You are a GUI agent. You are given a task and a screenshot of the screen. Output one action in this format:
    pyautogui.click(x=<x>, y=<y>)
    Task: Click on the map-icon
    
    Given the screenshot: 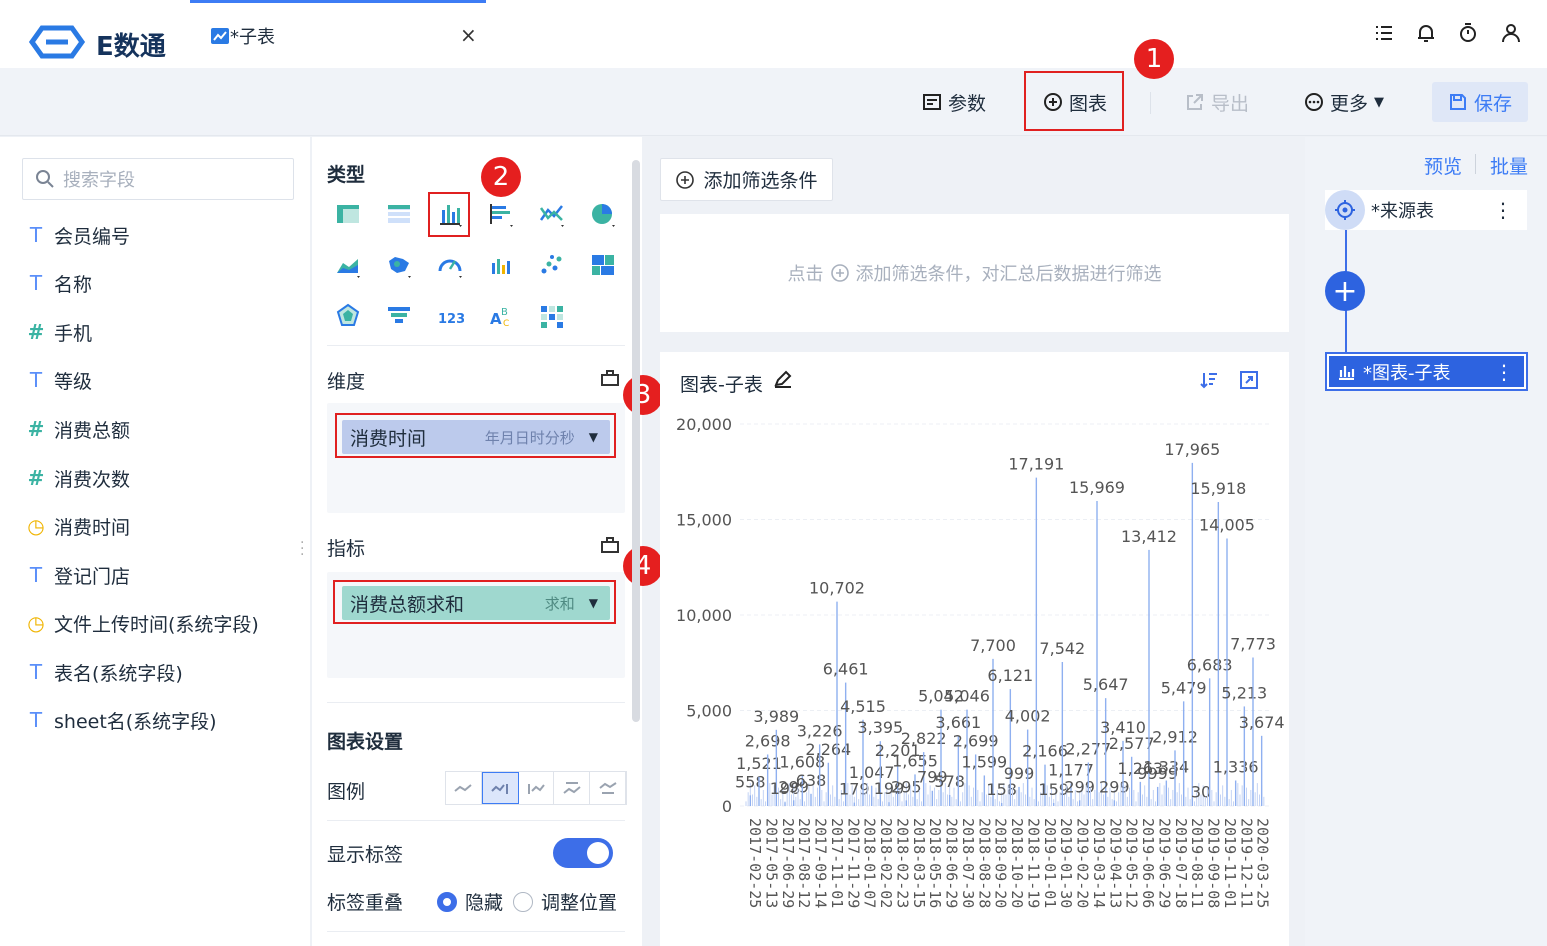 What is the action you would take?
    pyautogui.click(x=399, y=265)
    